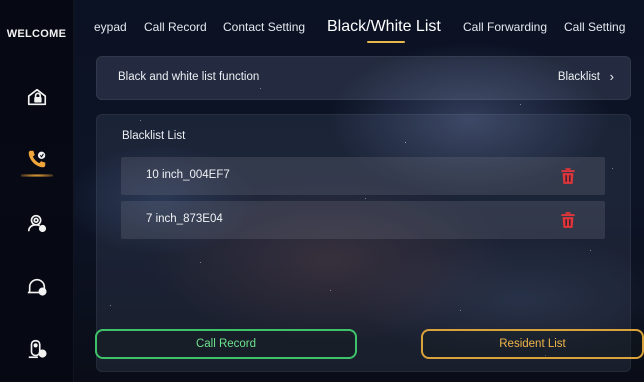 This screenshot has height=382, width=644. What do you see at coordinates (594, 27) in the screenshot?
I see `tab-call-setting: Call Setting` at bounding box center [594, 27].